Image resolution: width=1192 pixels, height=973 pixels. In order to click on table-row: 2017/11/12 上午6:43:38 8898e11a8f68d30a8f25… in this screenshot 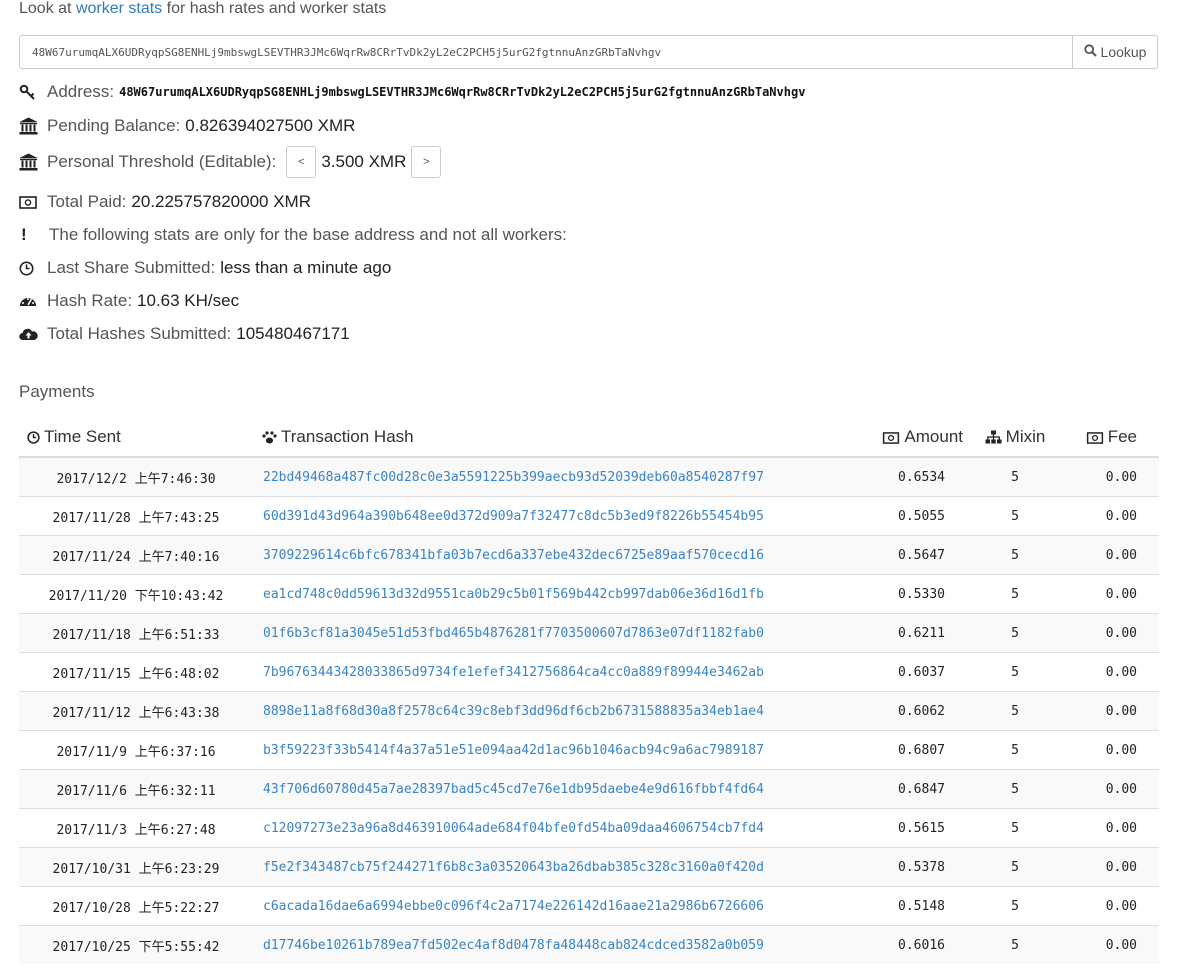, I will do `click(589, 711)`.